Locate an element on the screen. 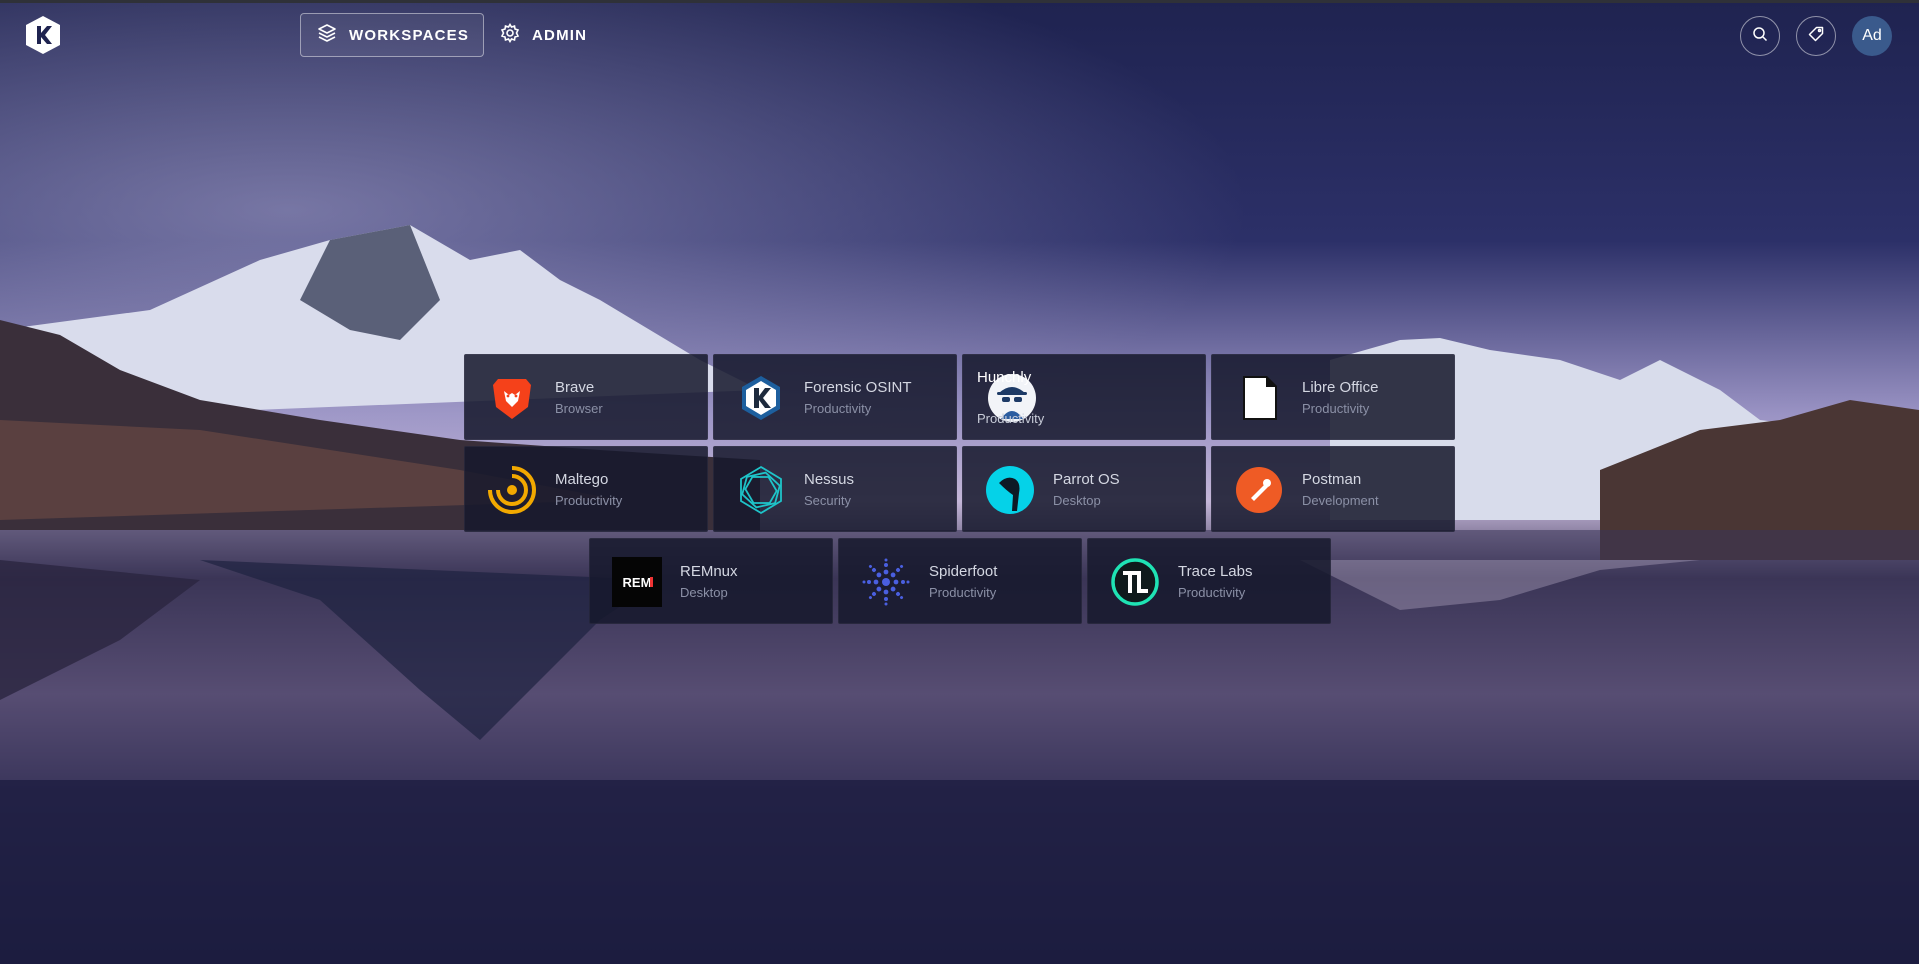  workspace-category: Browser is located at coordinates (579, 408).